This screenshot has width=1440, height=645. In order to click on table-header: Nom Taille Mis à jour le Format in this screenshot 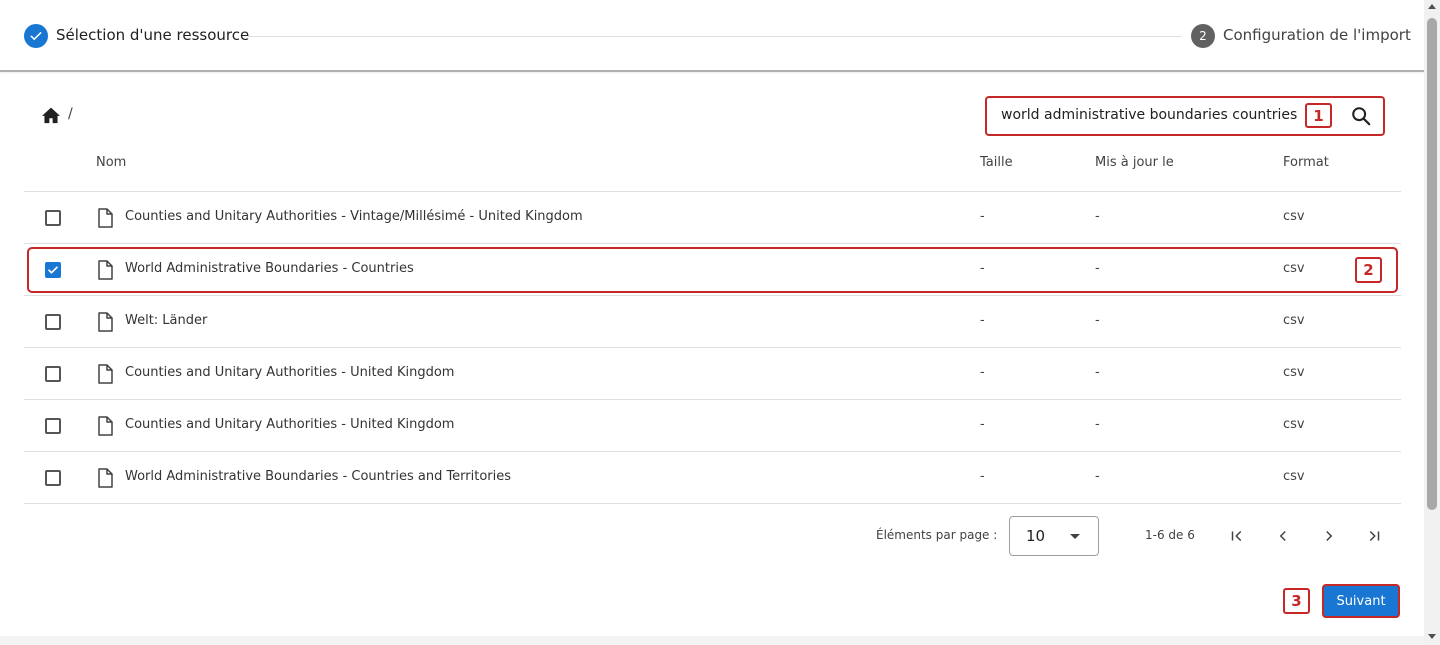, I will do `click(712, 166)`.